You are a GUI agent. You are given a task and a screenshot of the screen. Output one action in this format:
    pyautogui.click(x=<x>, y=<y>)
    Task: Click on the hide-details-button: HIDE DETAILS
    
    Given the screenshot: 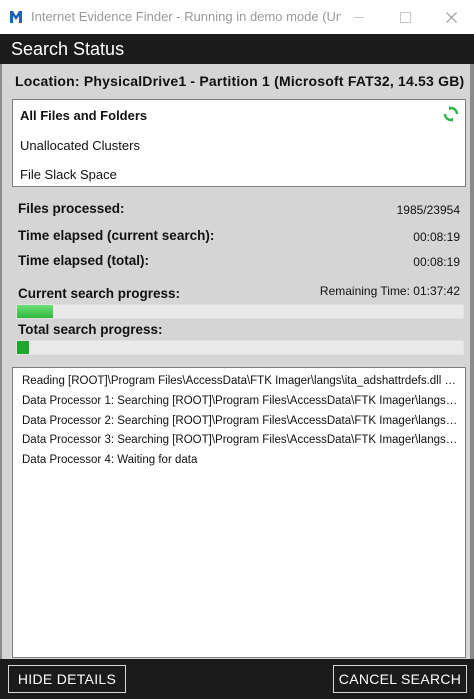 What is the action you would take?
    pyautogui.click(x=67, y=679)
    